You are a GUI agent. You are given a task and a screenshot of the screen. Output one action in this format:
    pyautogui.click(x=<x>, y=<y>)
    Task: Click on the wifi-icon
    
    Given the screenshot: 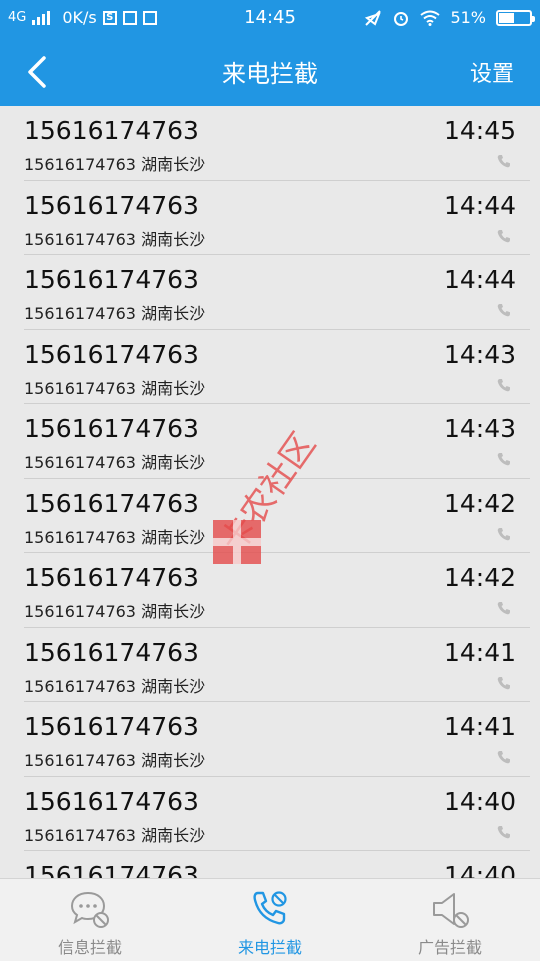 What is the action you would take?
    pyautogui.click(x=430, y=18)
    